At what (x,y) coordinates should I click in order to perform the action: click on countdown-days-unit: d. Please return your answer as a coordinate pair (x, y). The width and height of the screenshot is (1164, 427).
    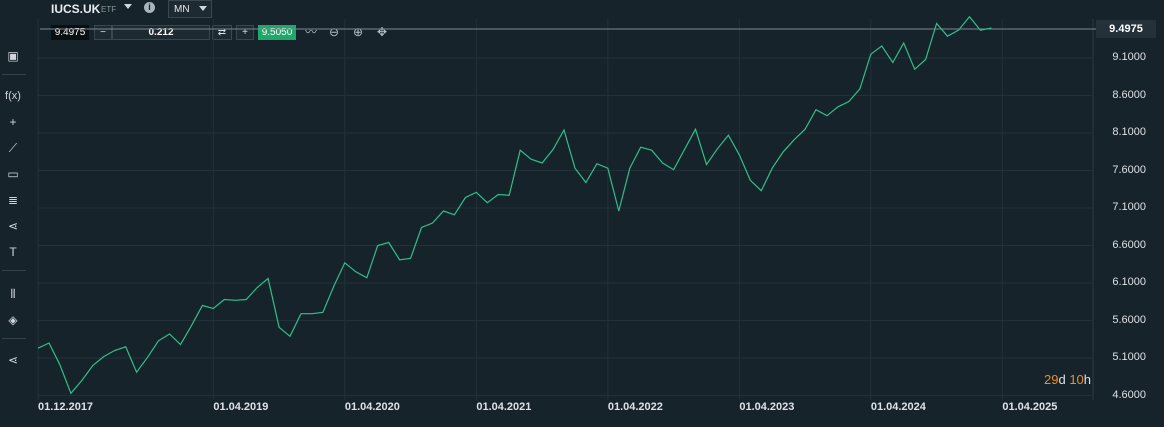
    Looking at the image, I should click on (1062, 379).